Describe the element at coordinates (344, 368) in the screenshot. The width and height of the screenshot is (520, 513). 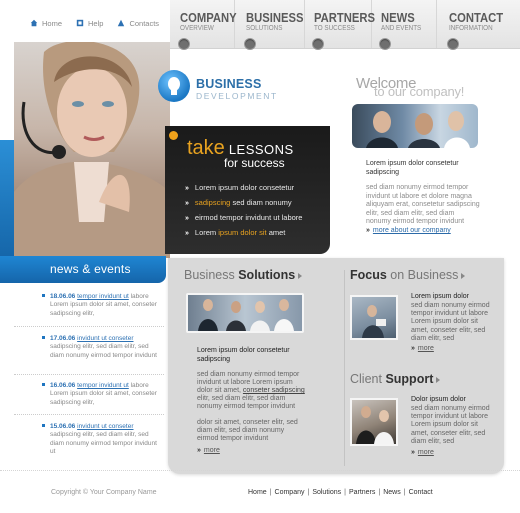
I see `panel-divider` at that location.